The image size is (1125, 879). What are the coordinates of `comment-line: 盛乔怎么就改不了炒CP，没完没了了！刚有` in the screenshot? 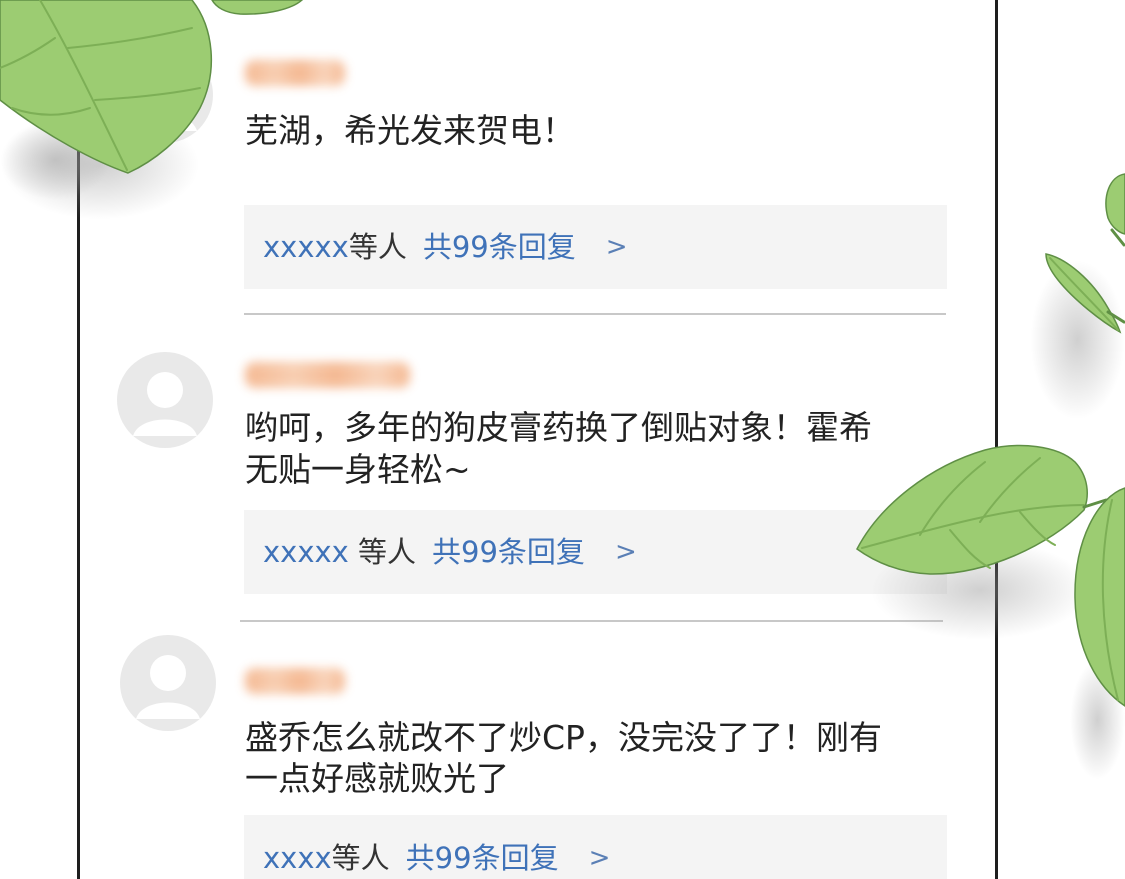 It's located at (563, 737).